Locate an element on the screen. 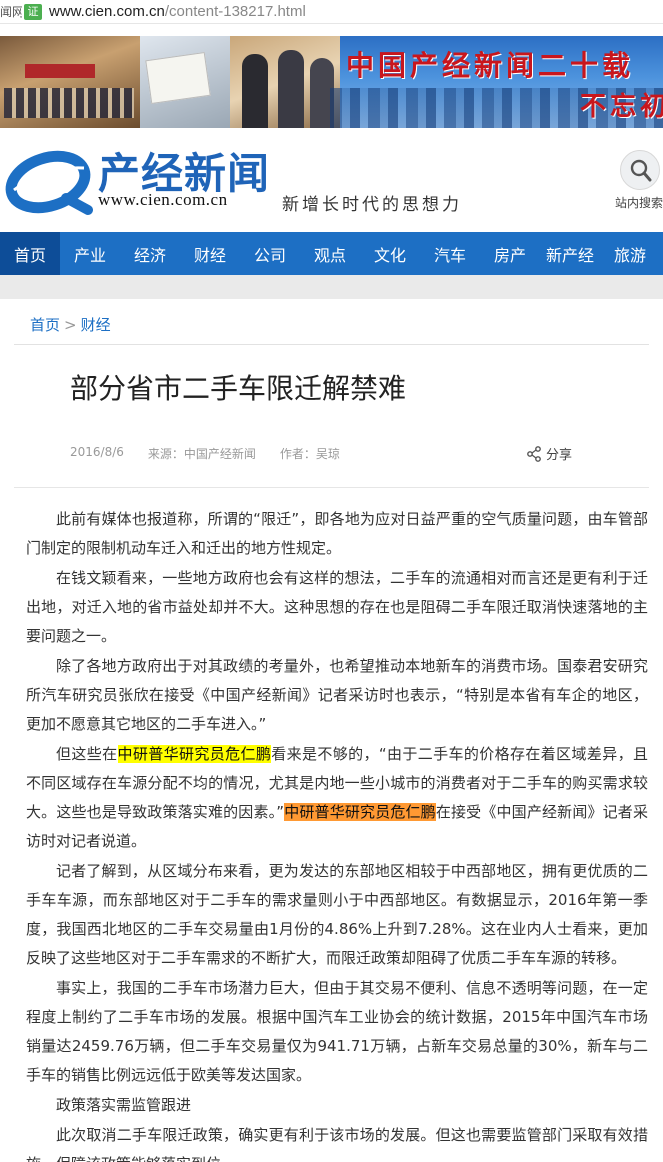 The height and width of the screenshot is (1162, 663). url-path: /content-138217.html is located at coordinates (235, 11).